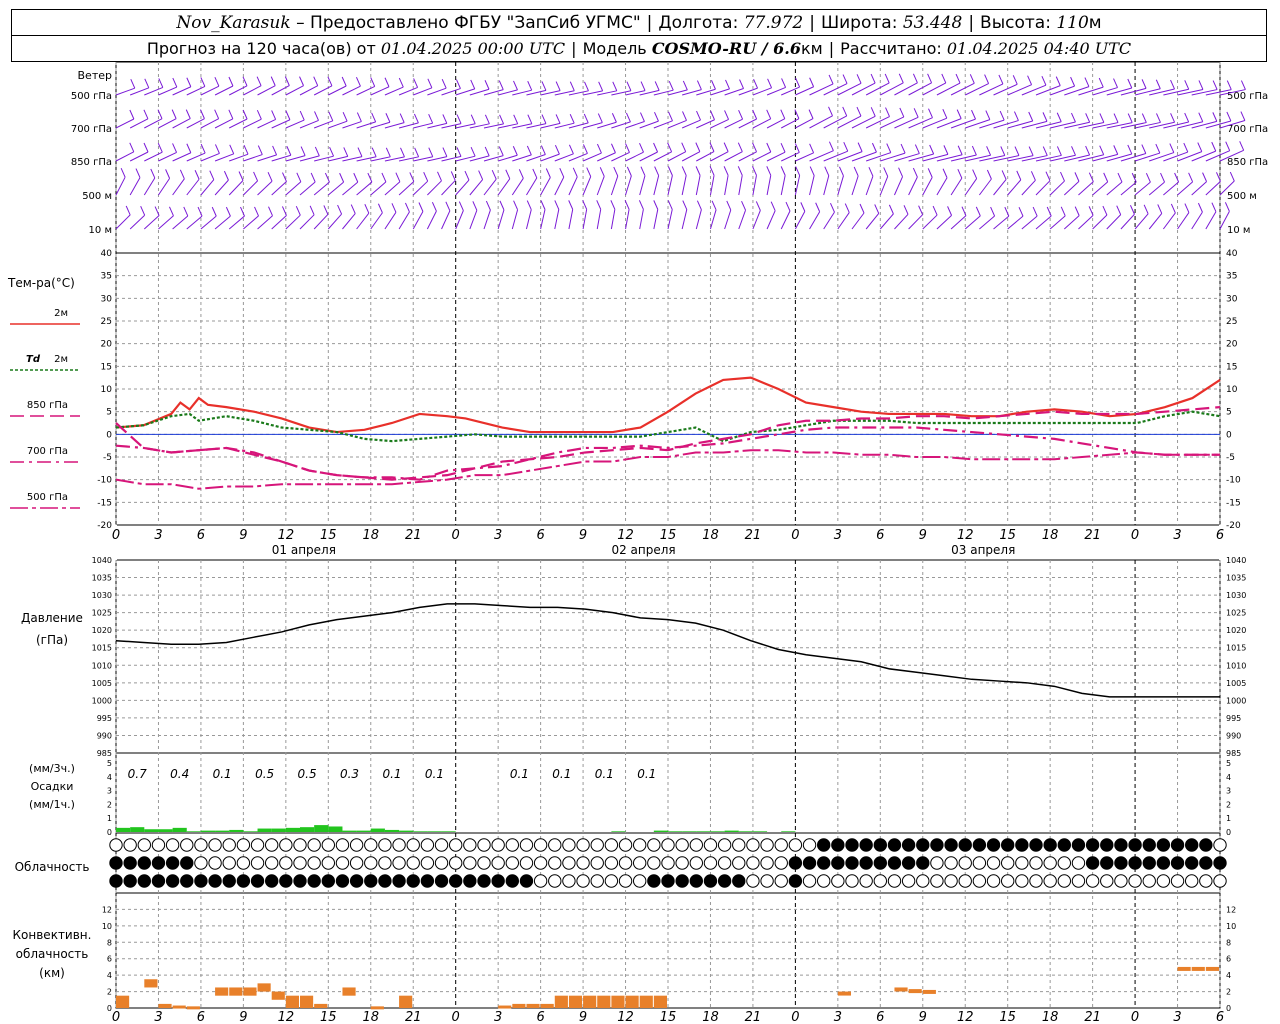  I want to click on precip-3h-label: 0.3, so click(349, 774).